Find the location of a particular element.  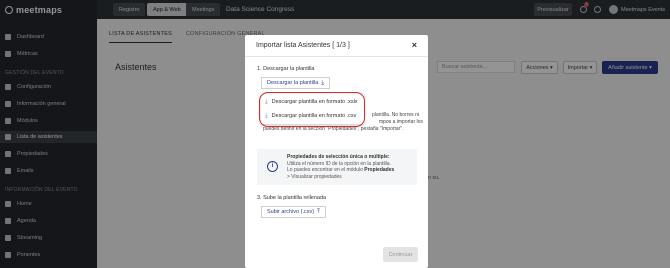

download-template-button: Descargar la plantilla ⤓ is located at coordinates (296, 83).